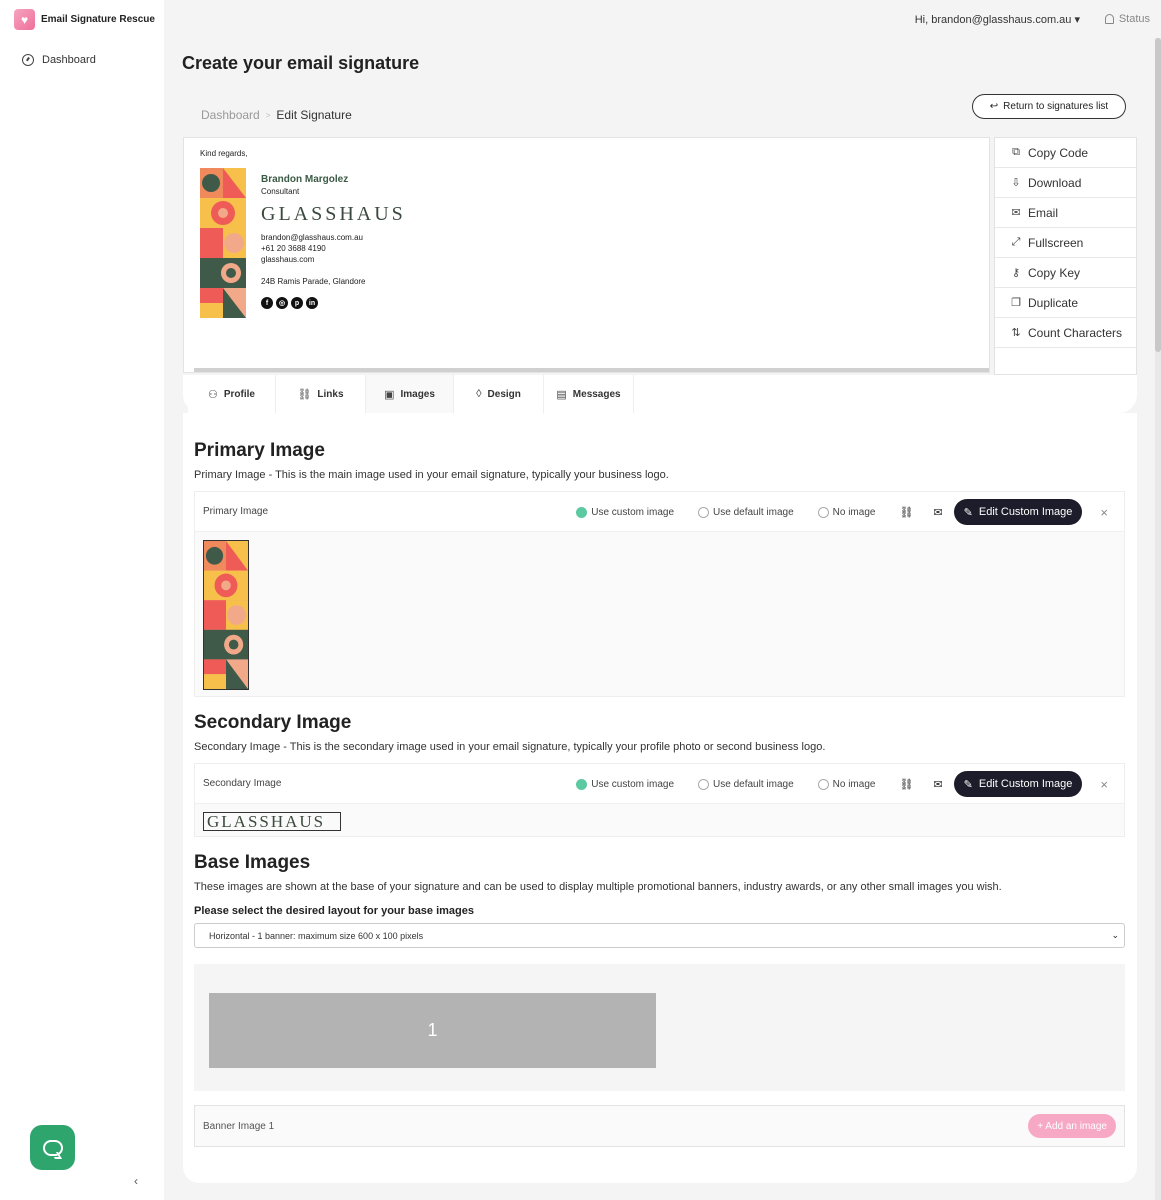 This screenshot has height=1200, width=1161. What do you see at coordinates (1053, 302) in the screenshot?
I see `action-label: Duplicate` at bounding box center [1053, 302].